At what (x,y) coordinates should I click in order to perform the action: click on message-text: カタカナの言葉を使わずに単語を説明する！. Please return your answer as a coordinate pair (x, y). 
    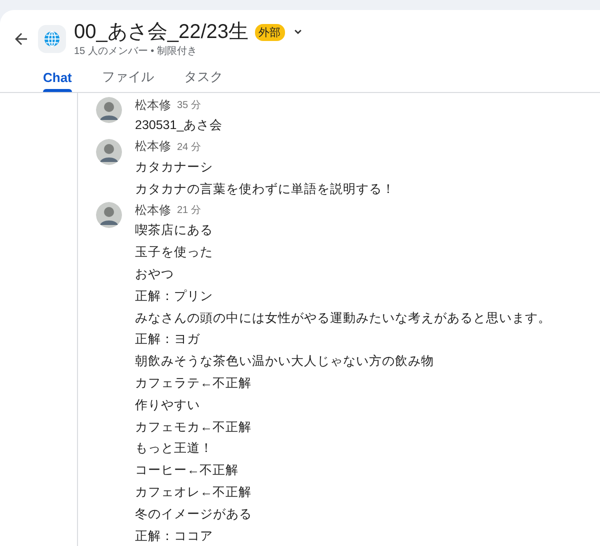
    Looking at the image, I should click on (265, 189).